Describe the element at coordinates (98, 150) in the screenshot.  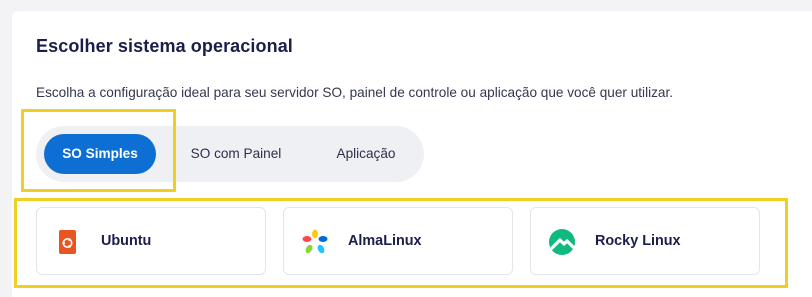
I see `tabs-highlight-frame` at that location.